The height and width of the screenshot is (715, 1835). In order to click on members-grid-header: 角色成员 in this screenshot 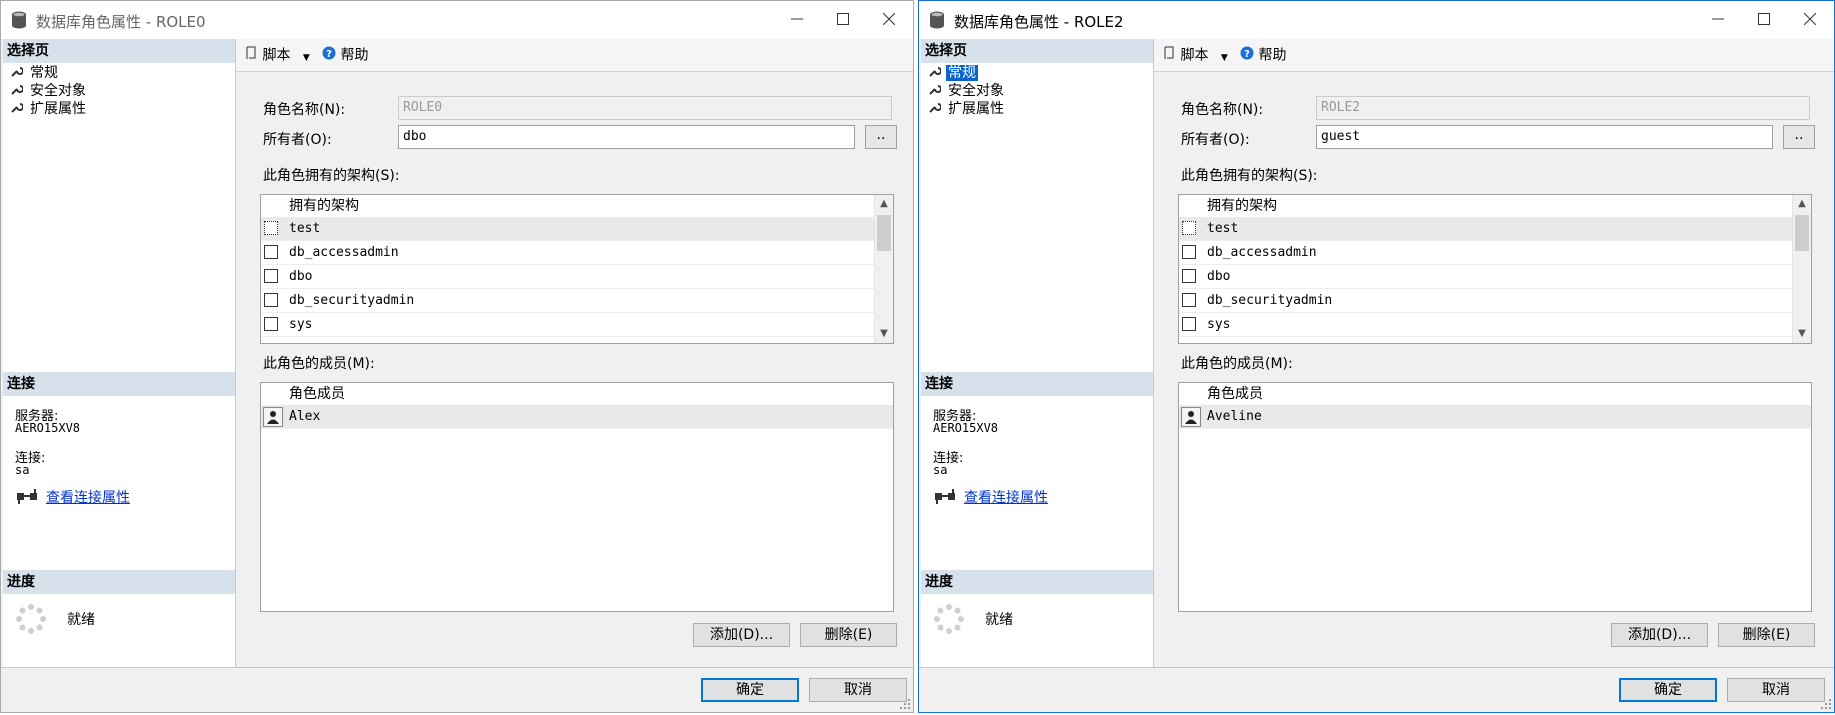, I will do `click(1495, 394)`.